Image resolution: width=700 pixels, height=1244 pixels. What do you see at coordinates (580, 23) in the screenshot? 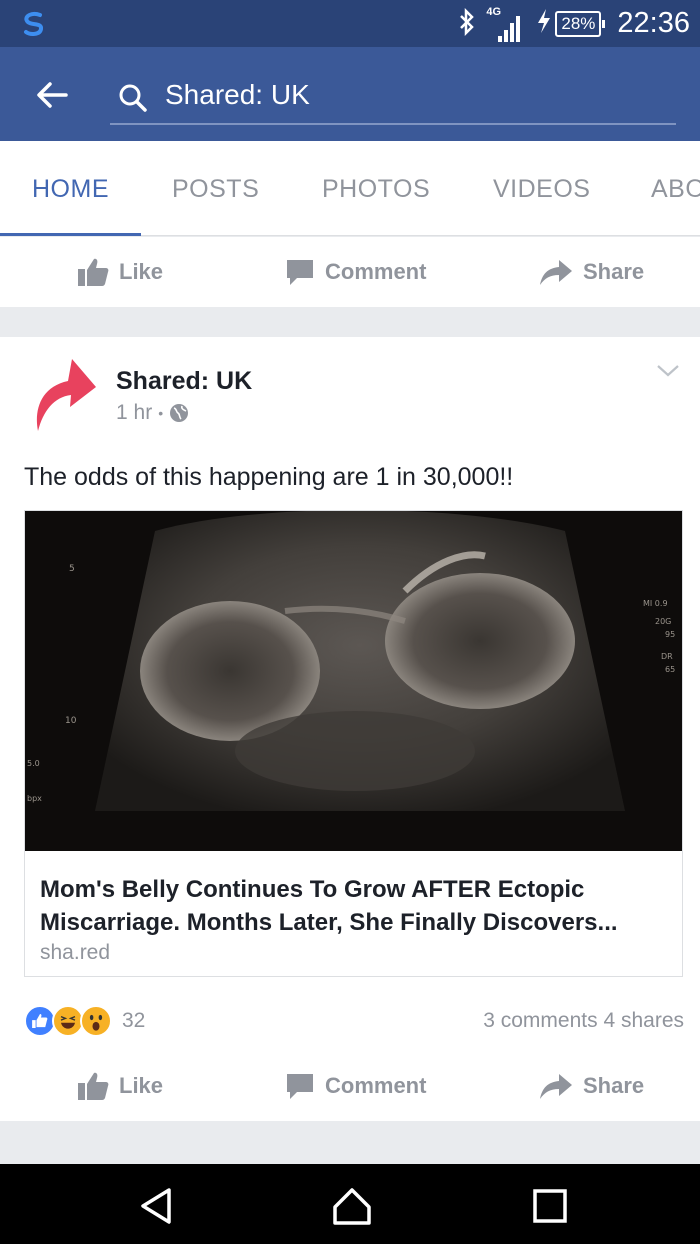
I see `battery-indicator: 28%` at bounding box center [580, 23].